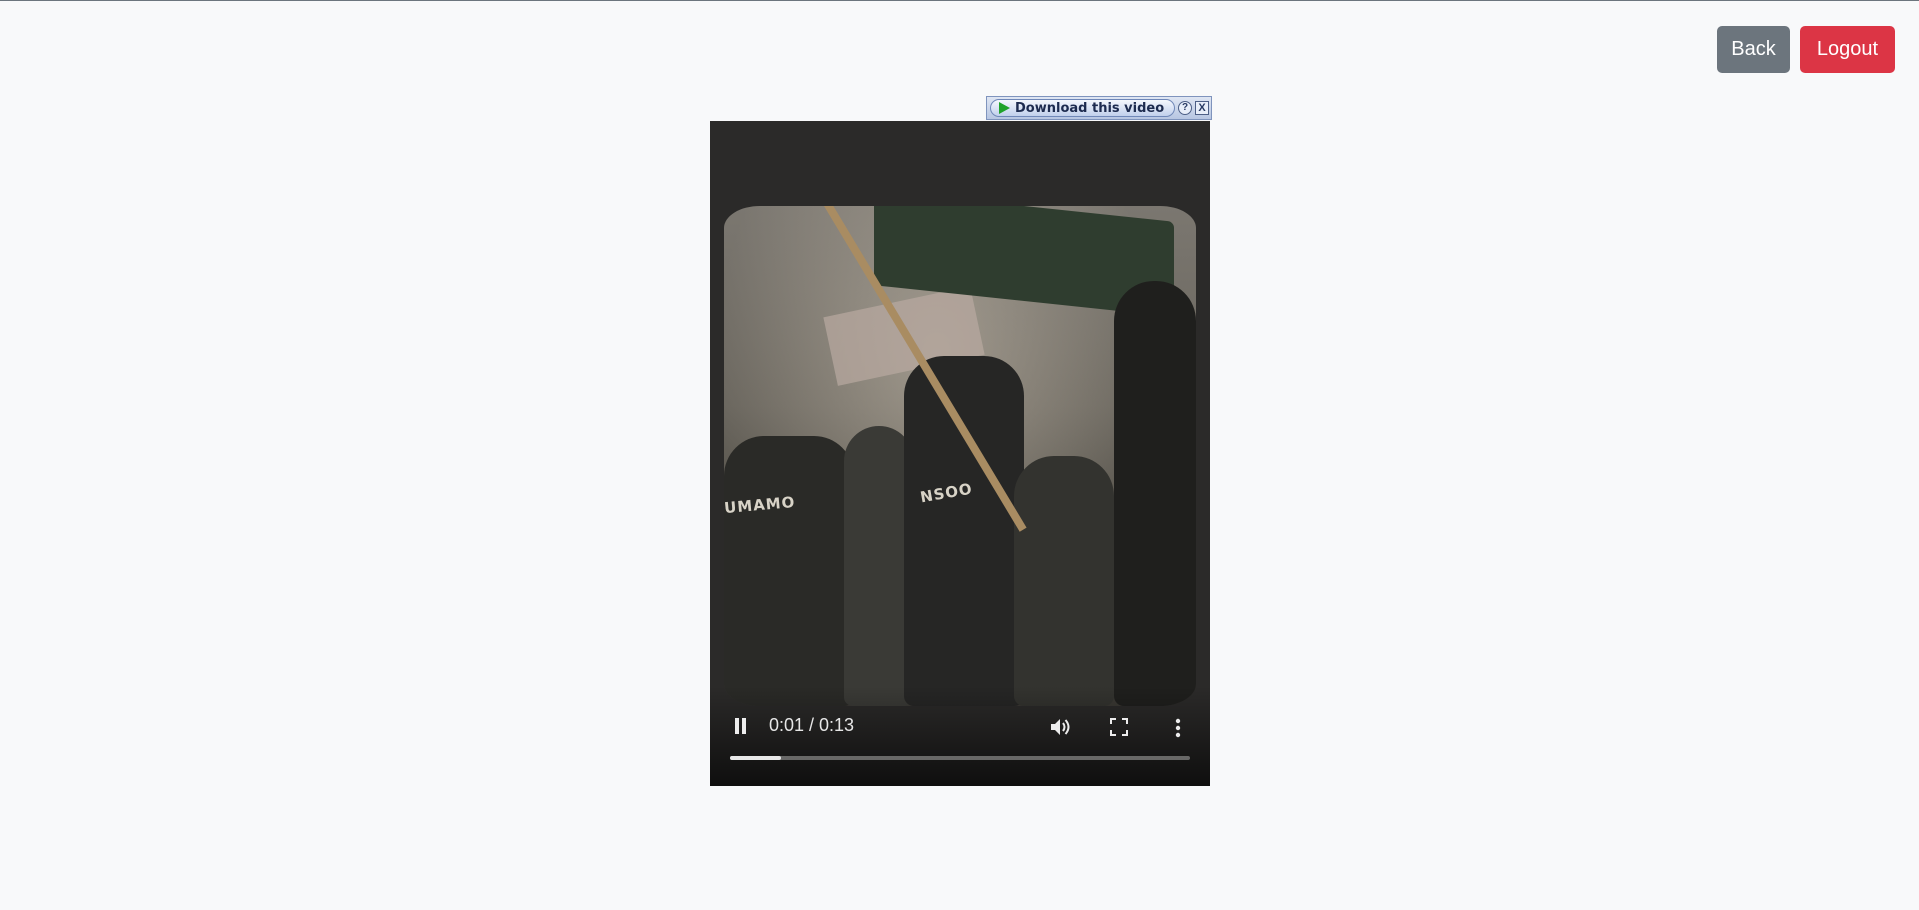  I want to click on download-video-button: Download this video, so click(1082, 108).